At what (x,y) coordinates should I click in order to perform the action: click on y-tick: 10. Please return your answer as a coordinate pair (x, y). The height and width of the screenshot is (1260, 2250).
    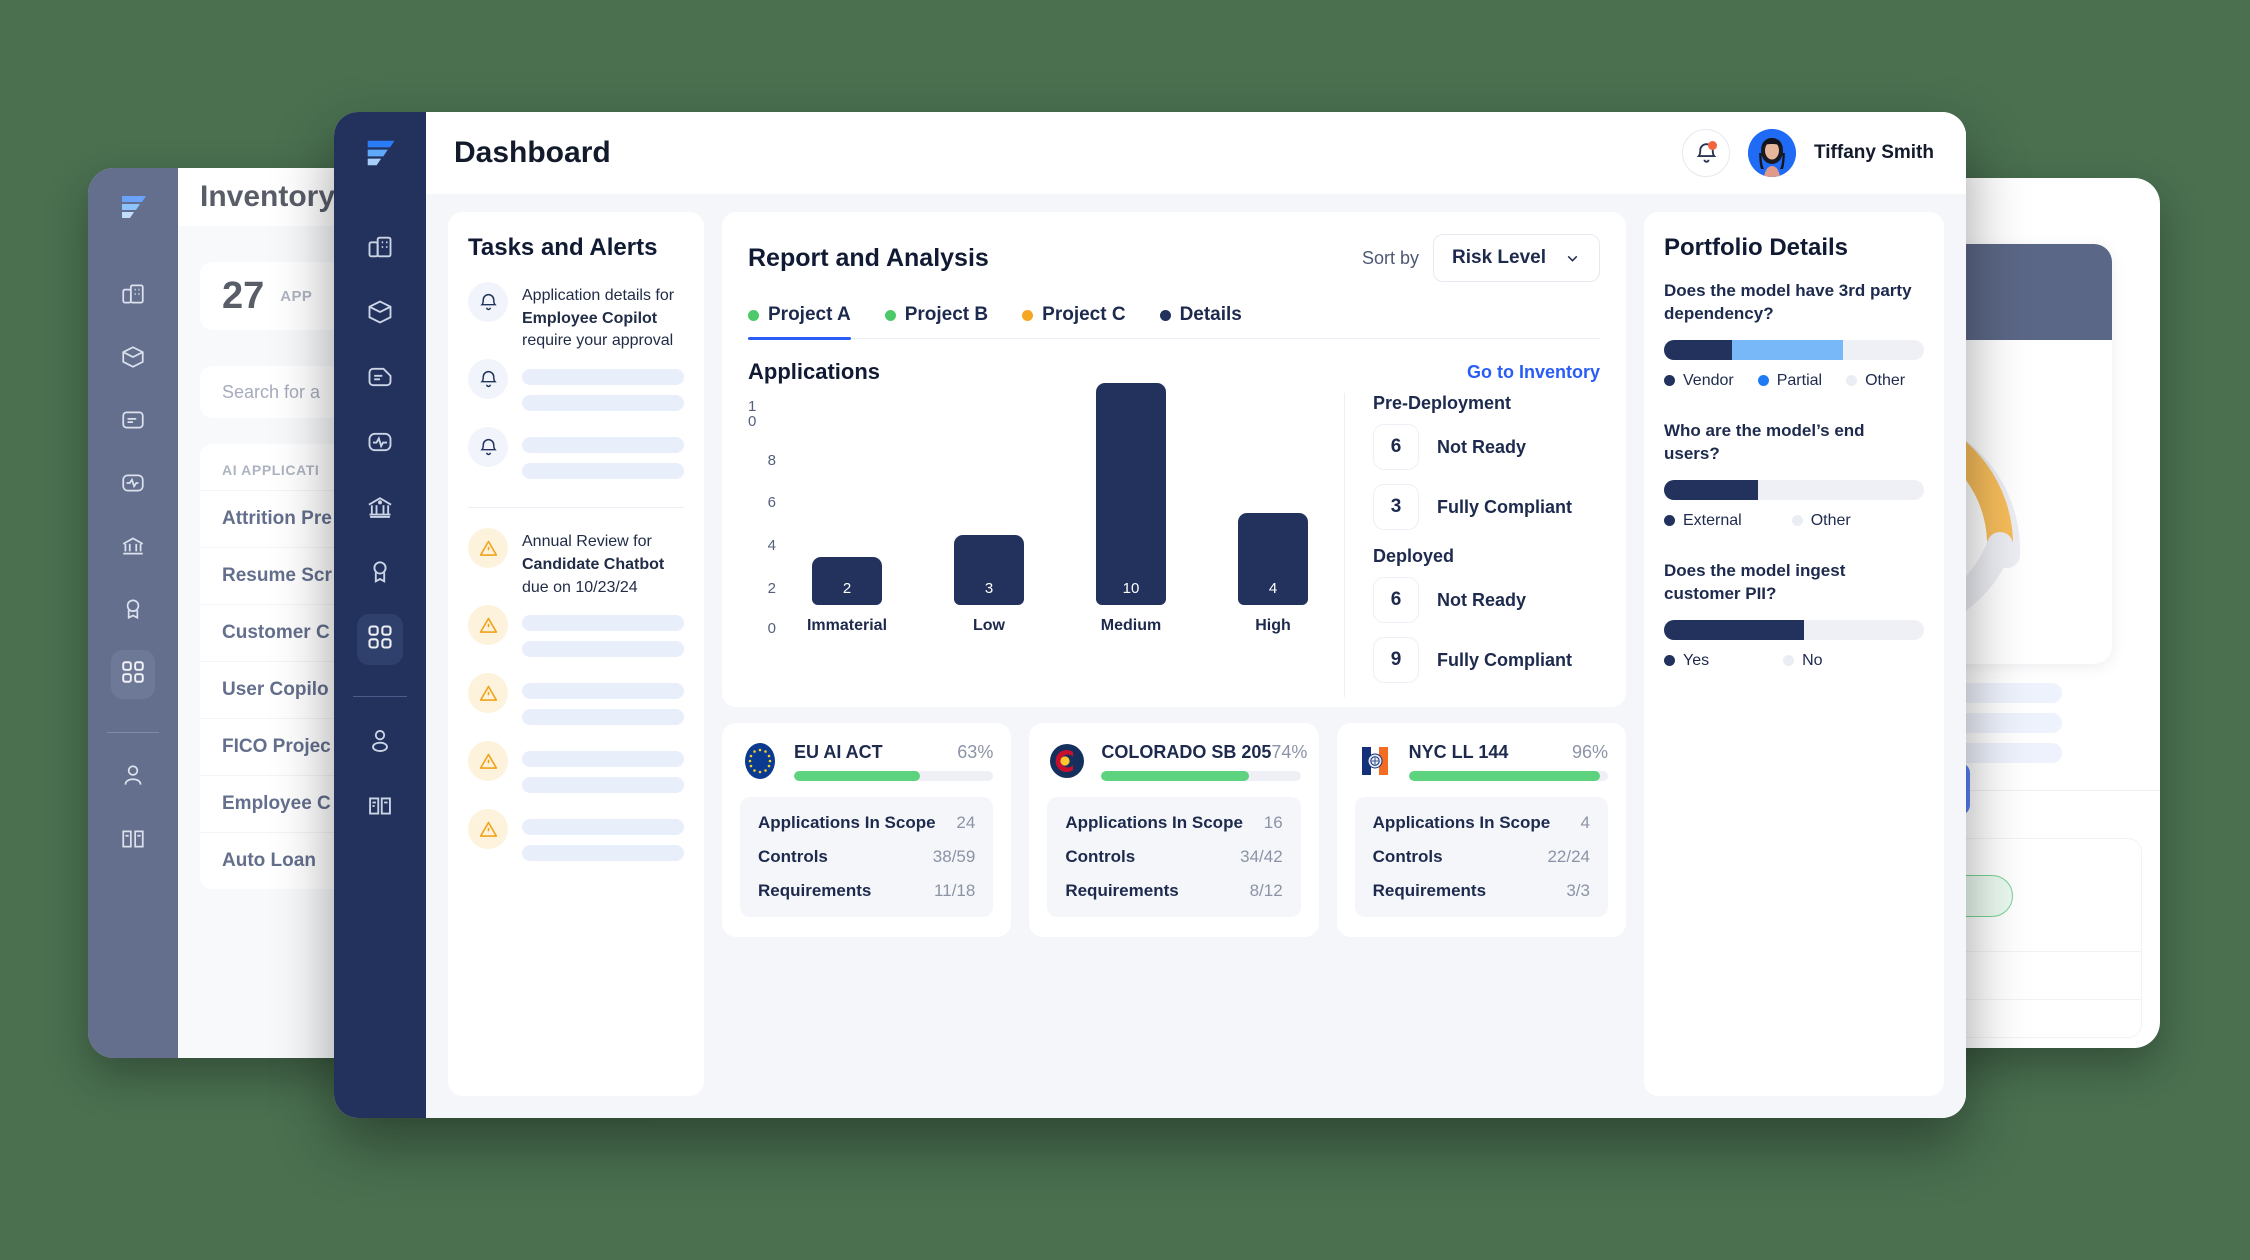
    Looking at the image, I should click on (752, 414).